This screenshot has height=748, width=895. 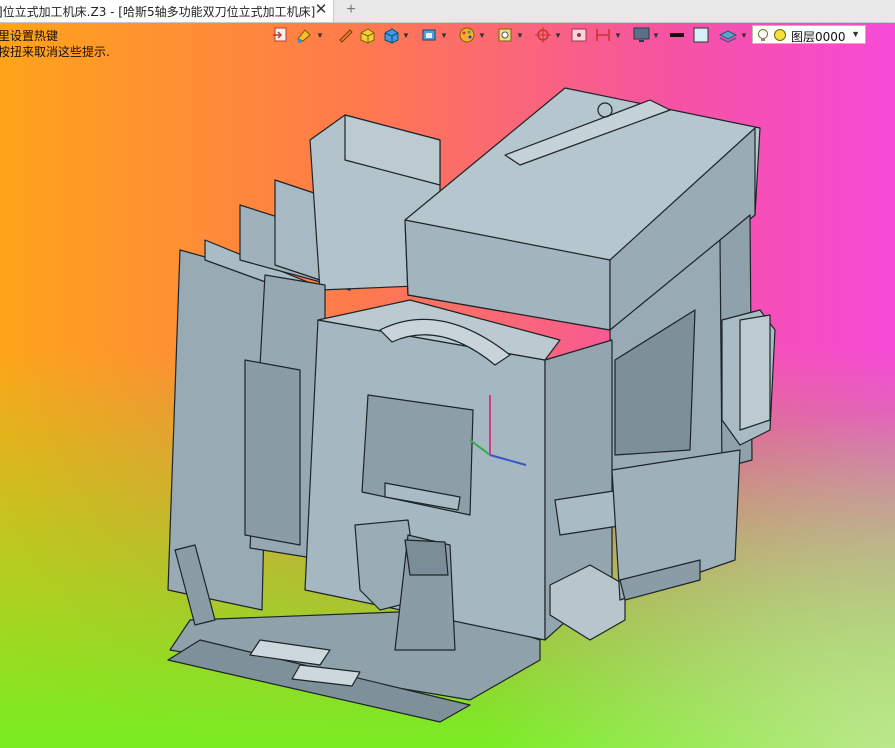 I want to click on close-tab-icon: ✕, so click(x=321, y=10).